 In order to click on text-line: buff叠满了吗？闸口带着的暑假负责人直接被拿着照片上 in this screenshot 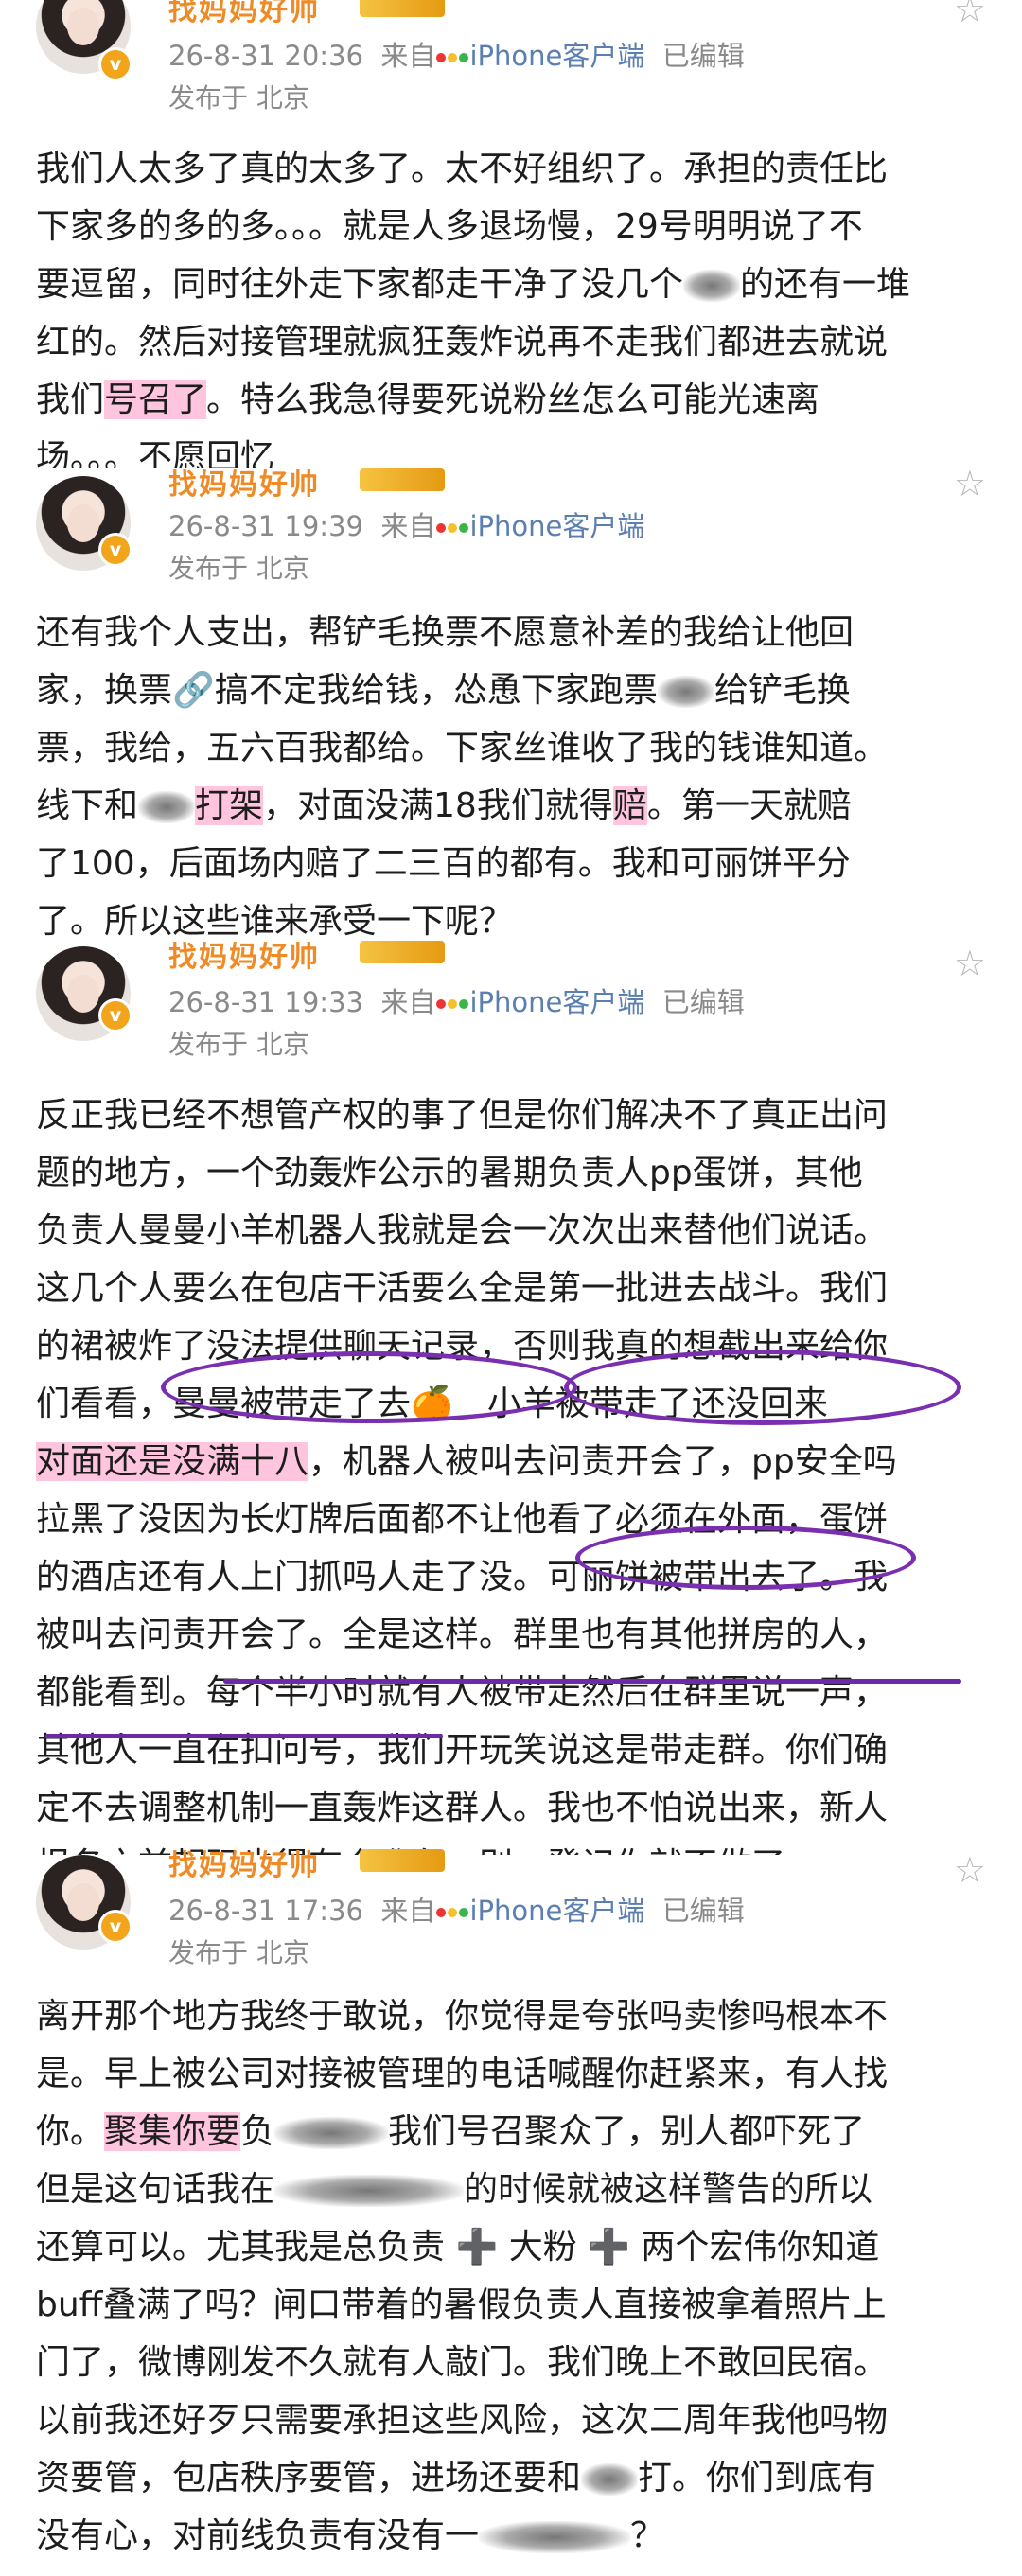, I will do `click(461, 2304)`.